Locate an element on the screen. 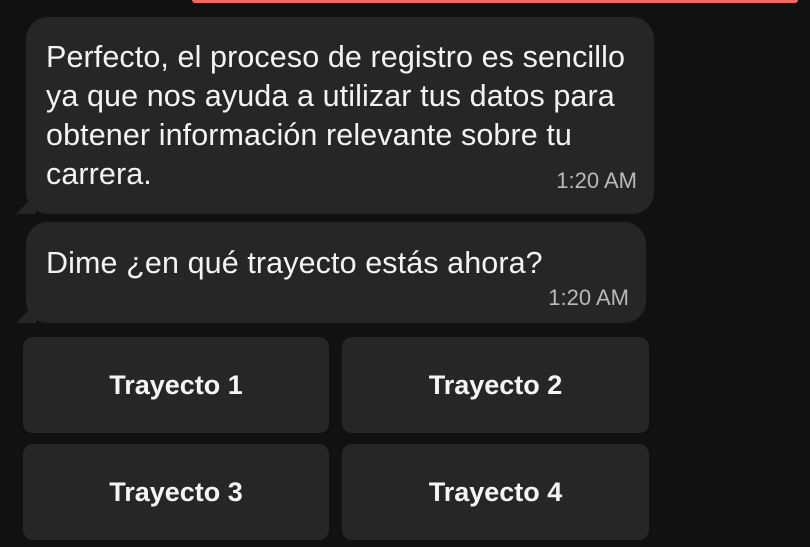 This screenshot has height=547, width=810. message-text: Dime ¿en qué trayecto estás ahora? is located at coordinates (294, 263).